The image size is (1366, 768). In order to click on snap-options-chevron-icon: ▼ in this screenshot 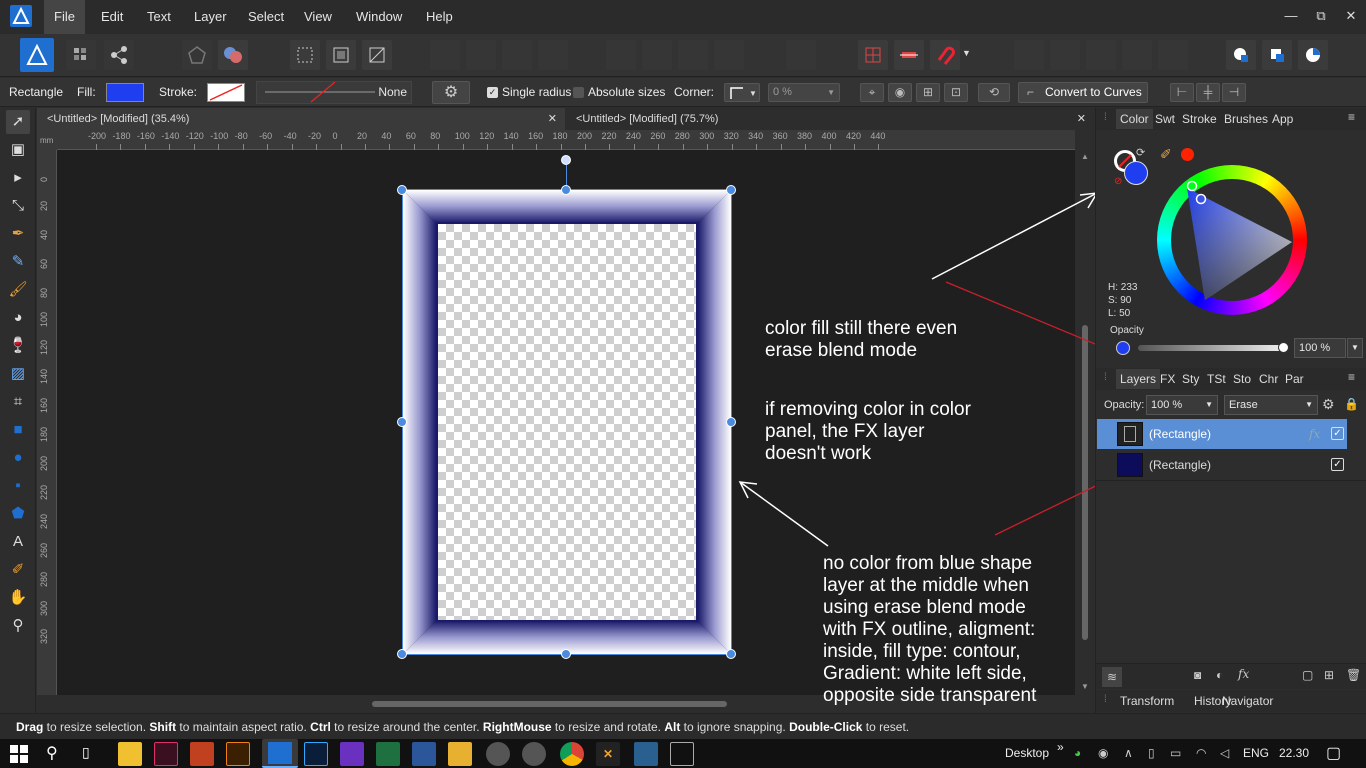, I will do `click(966, 53)`.